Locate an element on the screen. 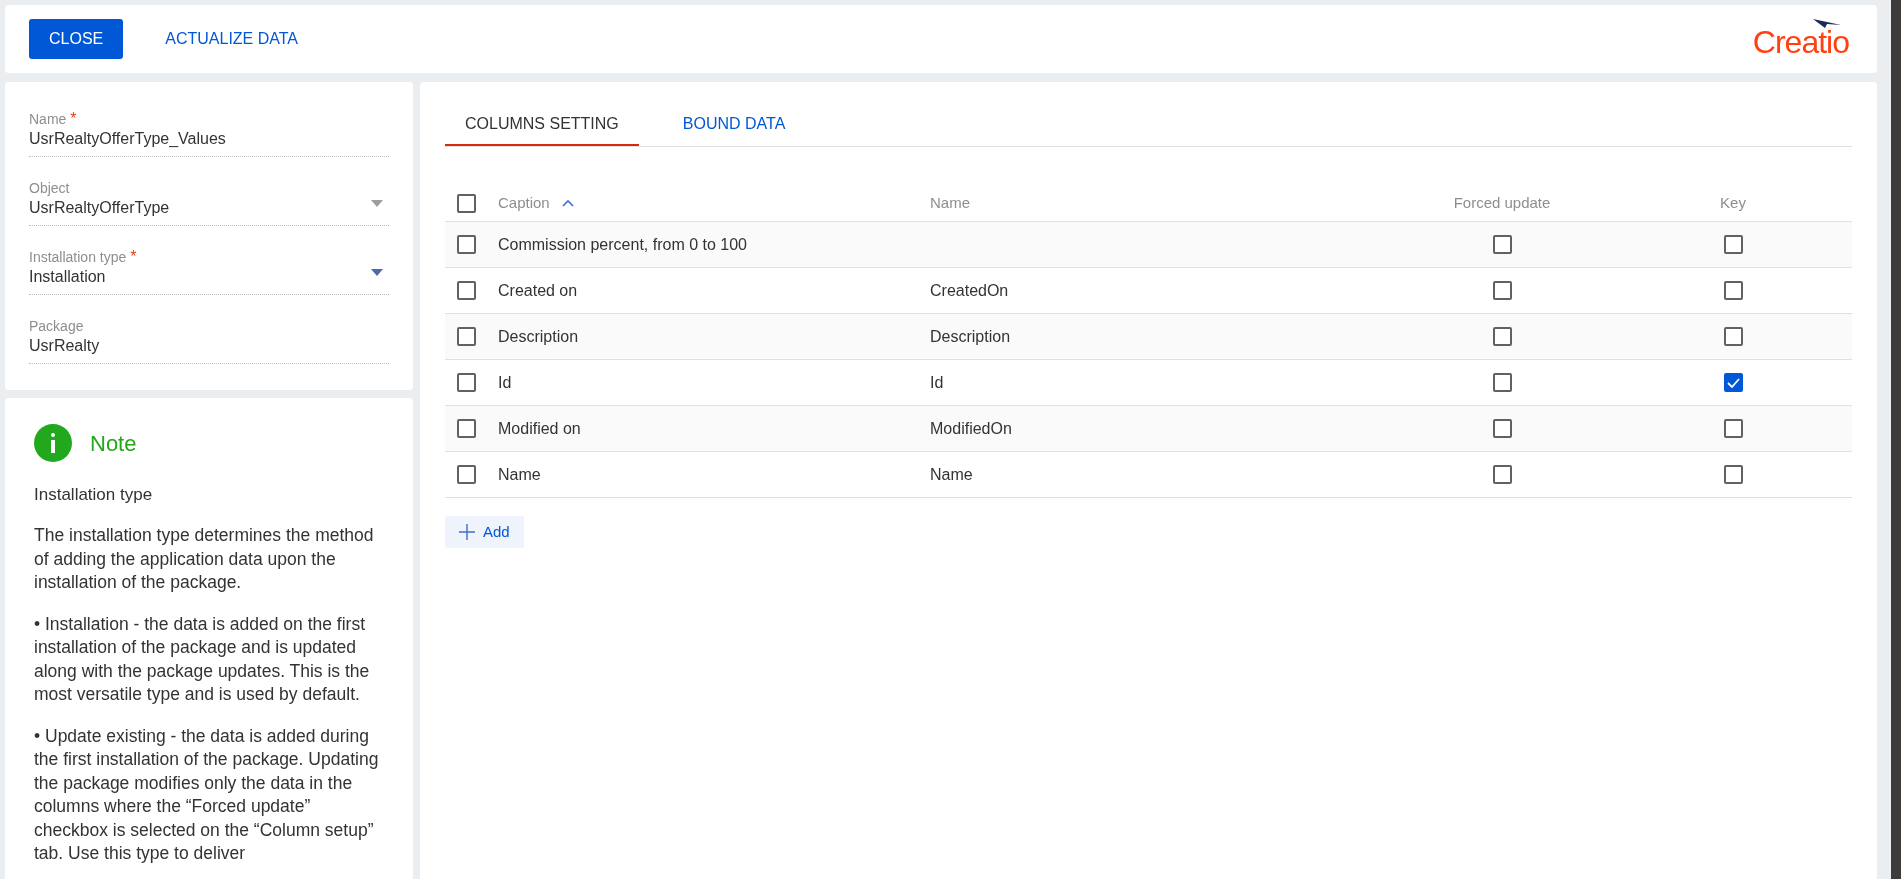 This screenshot has width=1901, height=879. logo-arrow-icon is located at coordinates (1827, 24).